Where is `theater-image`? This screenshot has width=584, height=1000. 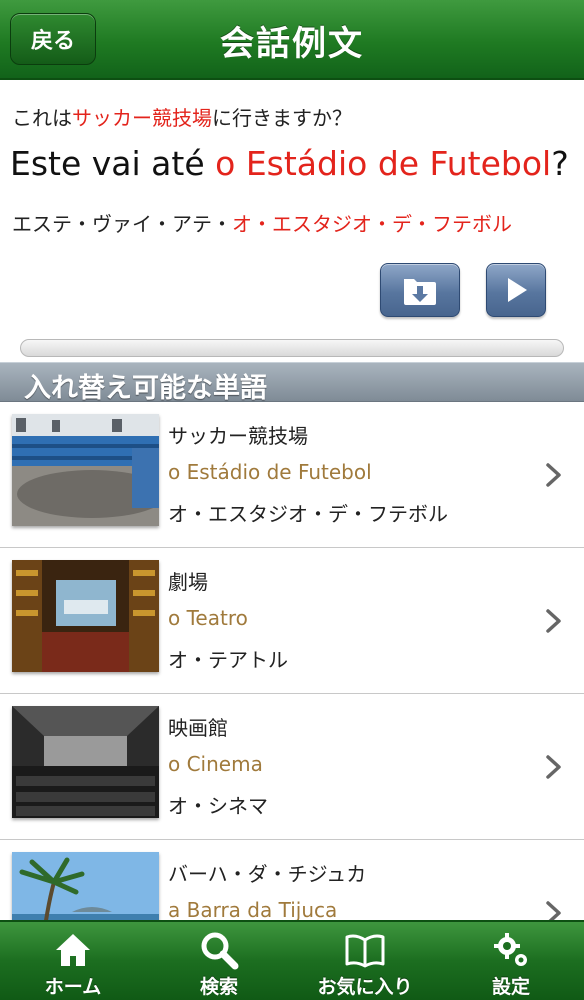 theater-image is located at coordinates (85, 616).